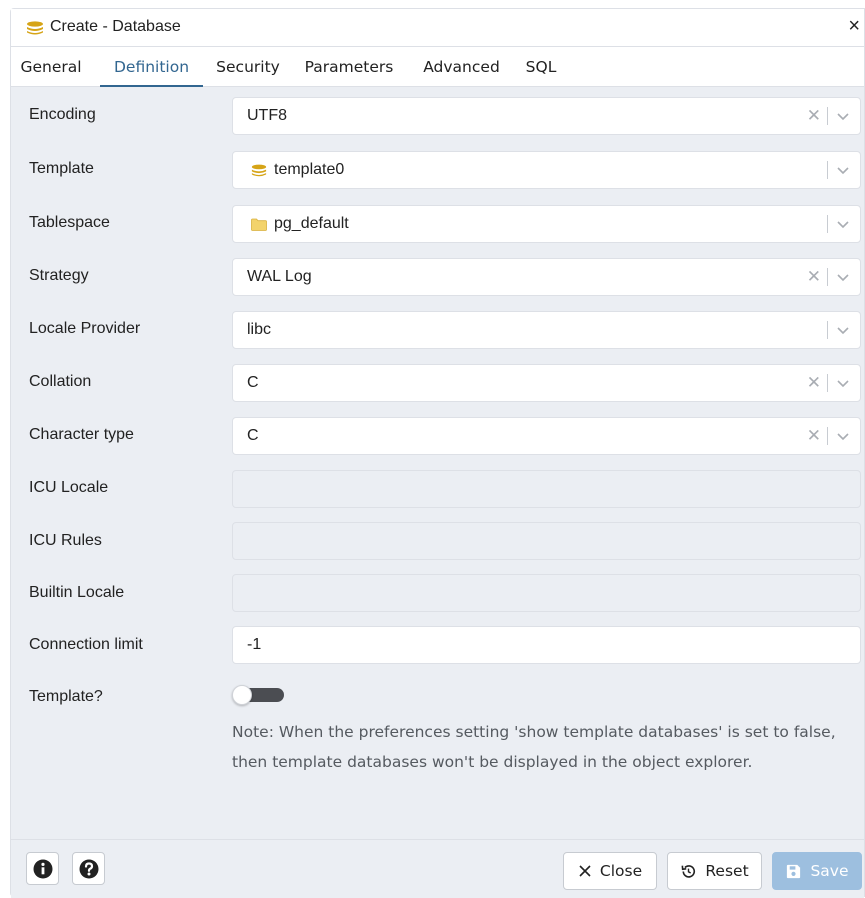 The image size is (865, 898). I want to click on encoding-value: UTF8, so click(267, 115).